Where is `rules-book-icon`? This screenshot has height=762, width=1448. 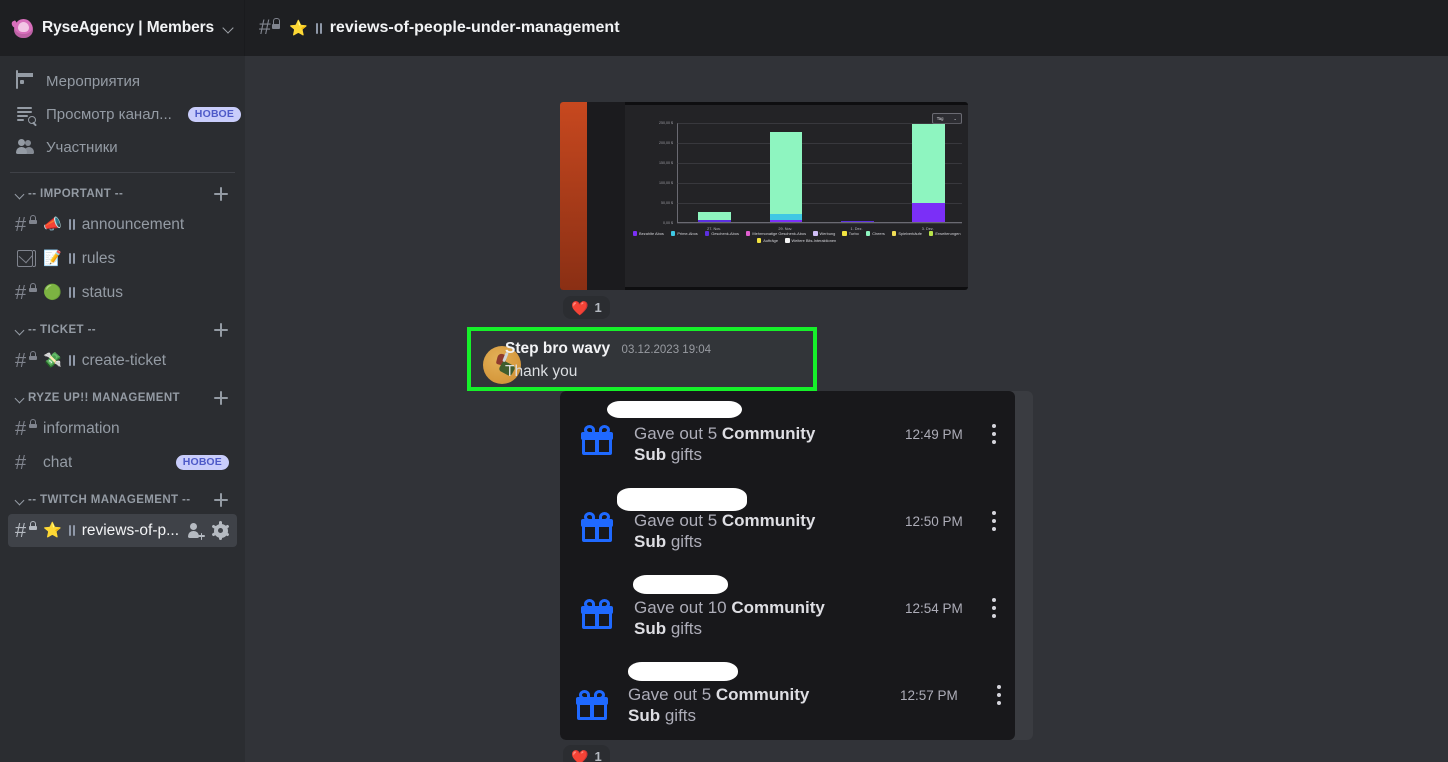 rules-book-icon is located at coordinates (26, 259).